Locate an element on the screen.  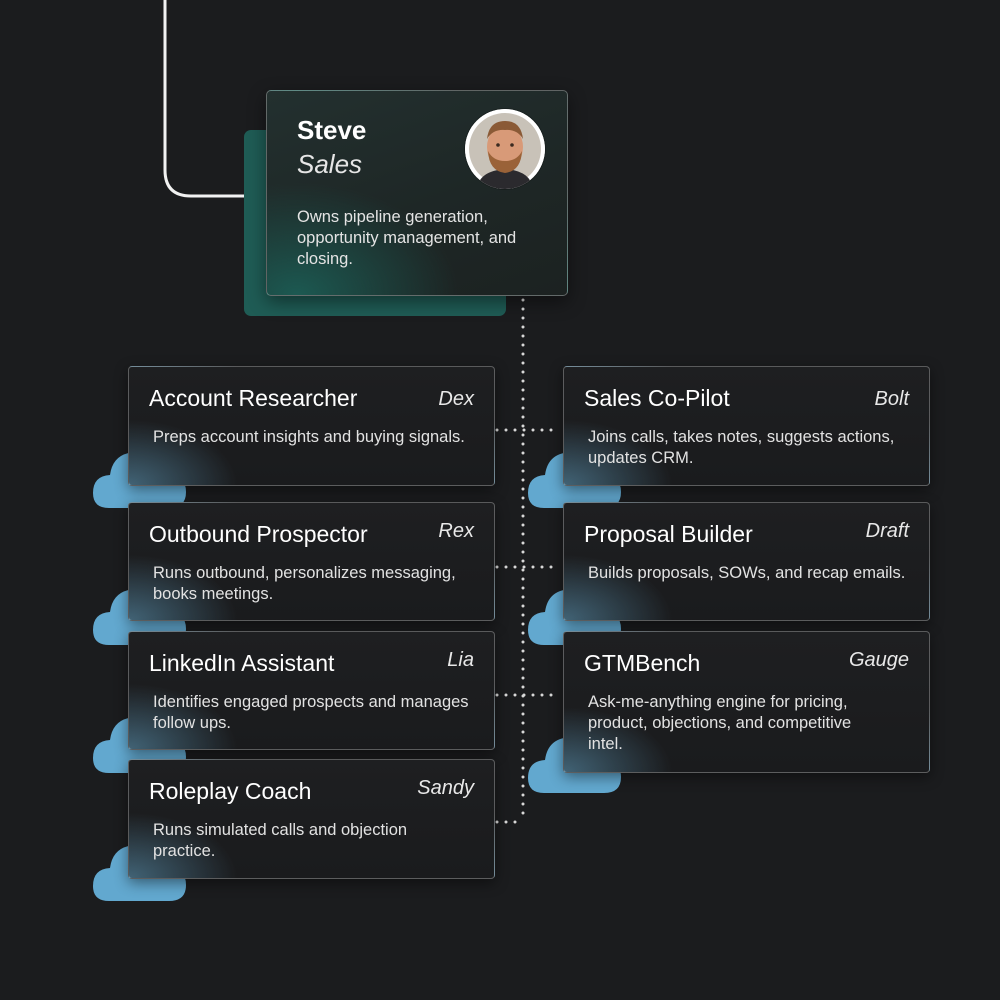
agent-name: Draft is located at coordinates (887, 531).